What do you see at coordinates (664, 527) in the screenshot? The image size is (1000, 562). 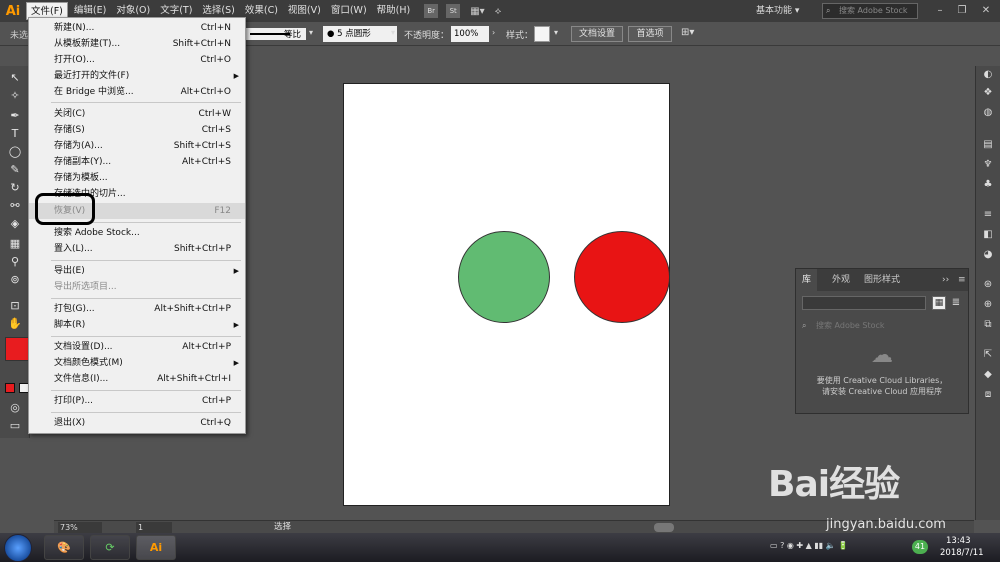 I see `horizontal-scrollbar` at bounding box center [664, 527].